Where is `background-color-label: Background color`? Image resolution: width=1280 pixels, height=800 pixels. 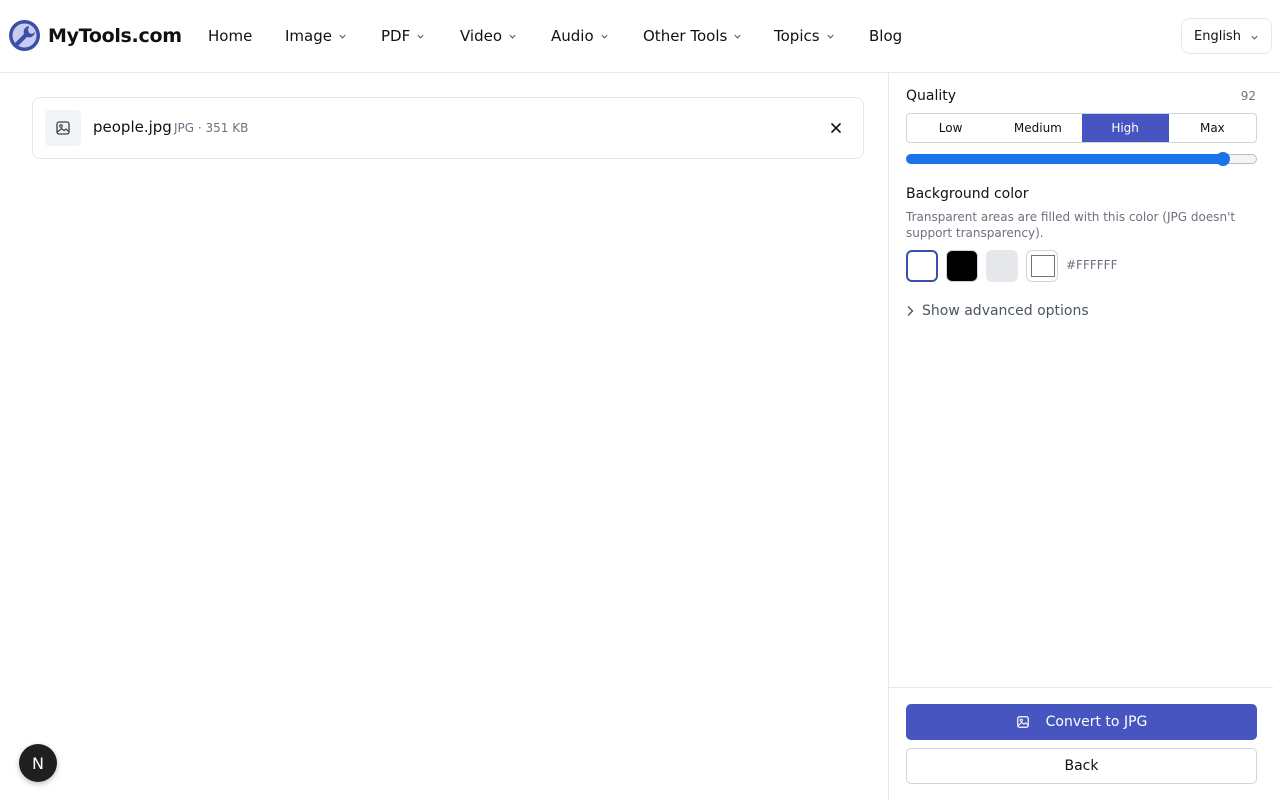 background-color-label: Background color is located at coordinates (967, 194).